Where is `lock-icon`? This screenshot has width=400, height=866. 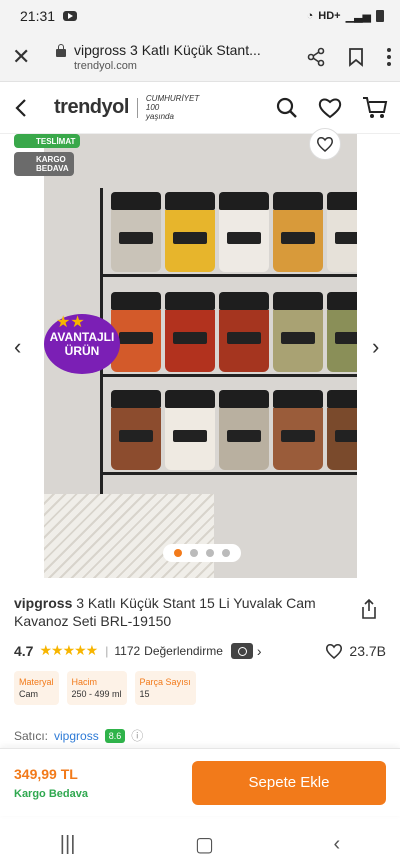 lock-icon is located at coordinates (61, 50).